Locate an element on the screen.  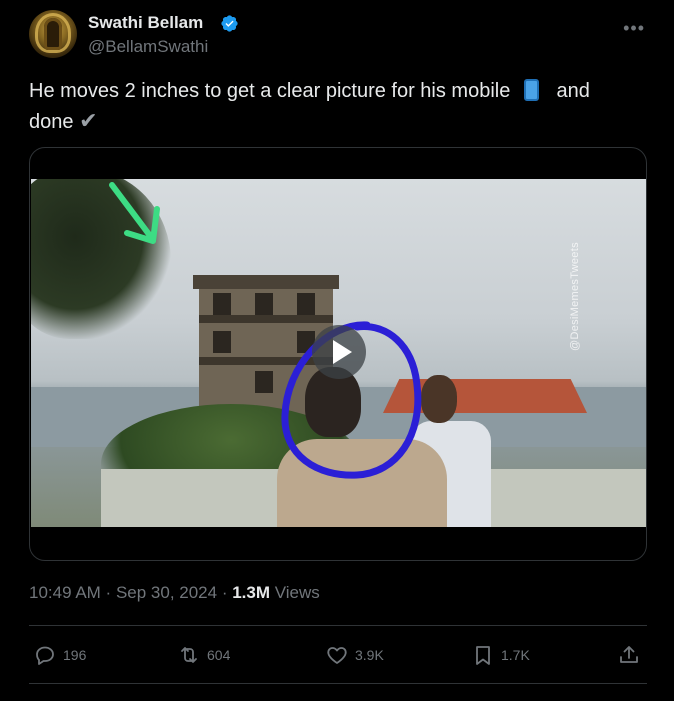
tweet-time: 10:49 AM is located at coordinates (65, 592).